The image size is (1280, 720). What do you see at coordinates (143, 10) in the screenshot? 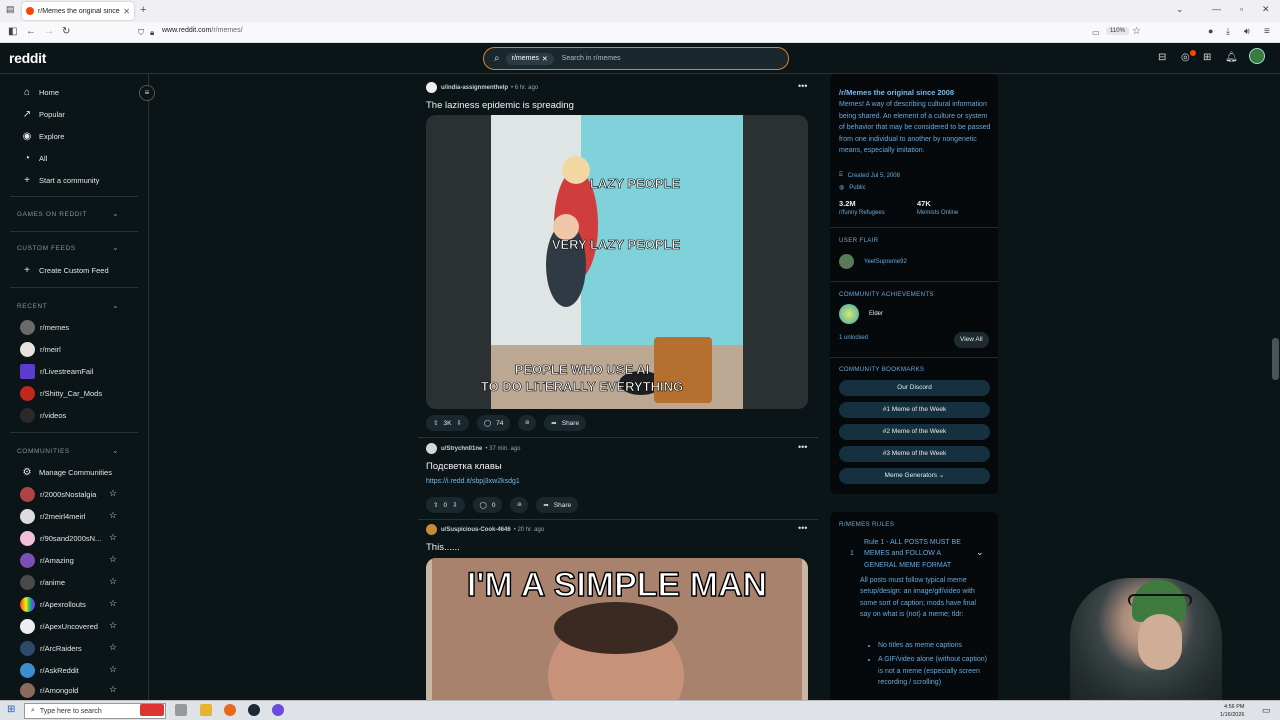
I see `new-tab-icon: +` at bounding box center [143, 10].